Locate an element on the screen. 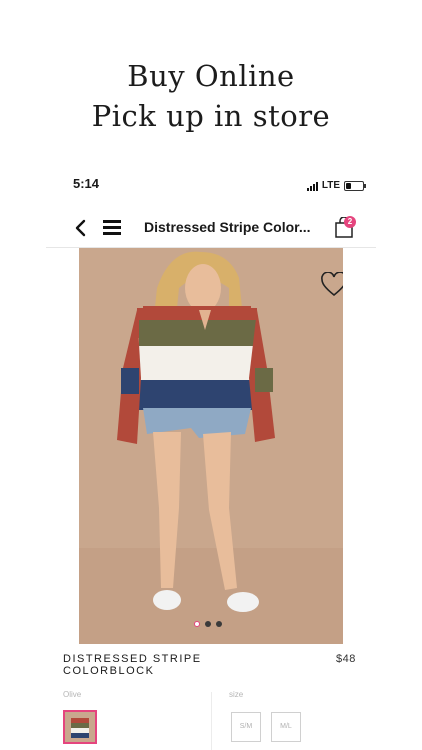 Image resolution: width=422 pixels, height=750 pixels. size-option-sm: S/M is located at coordinates (246, 727).